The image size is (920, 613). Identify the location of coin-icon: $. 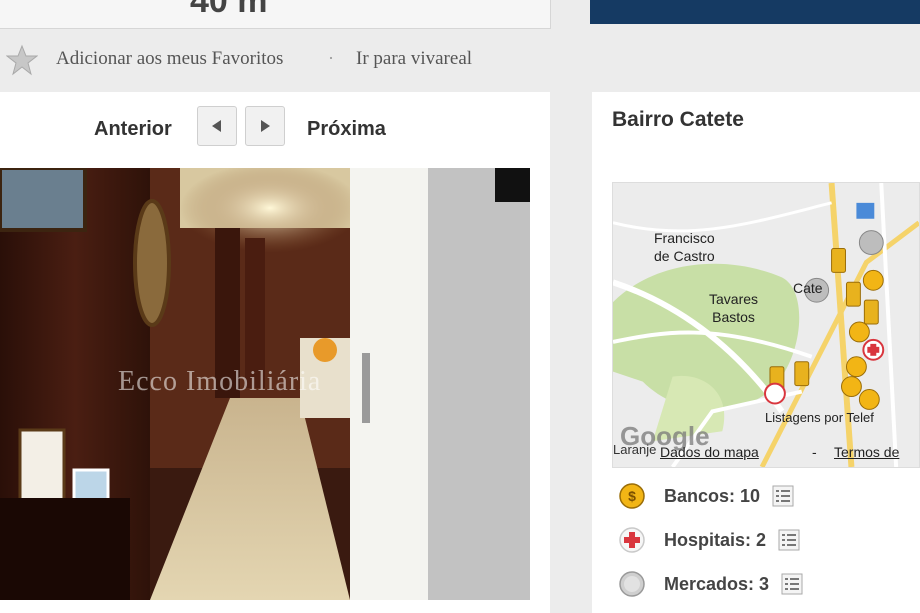
(632, 496).